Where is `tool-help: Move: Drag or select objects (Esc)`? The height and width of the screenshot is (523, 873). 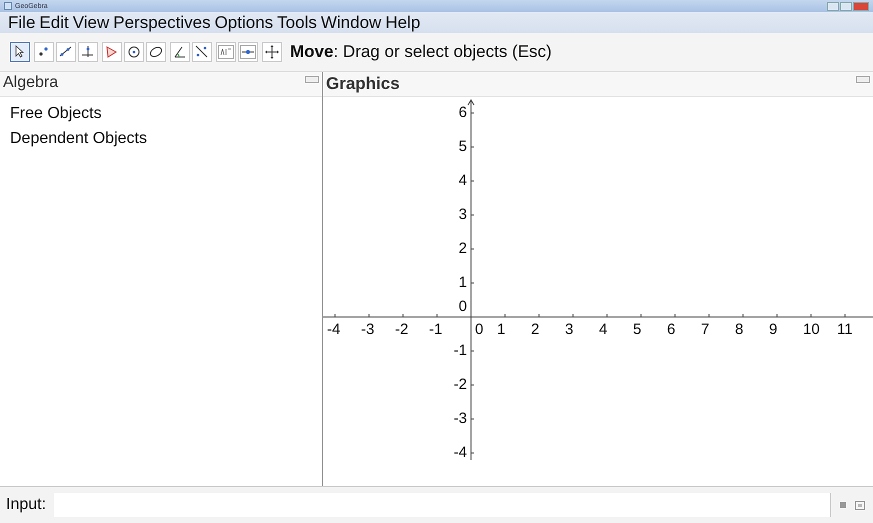 tool-help: Move: Drag or select objects (Esc) is located at coordinates (421, 52).